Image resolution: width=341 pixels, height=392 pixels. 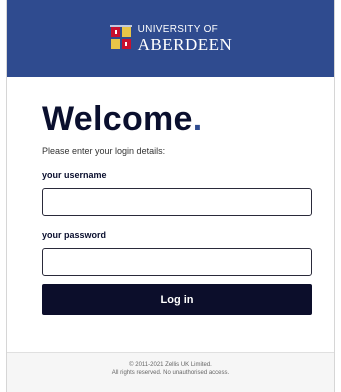 What do you see at coordinates (104, 151) in the screenshot?
I see `login-instructions: Please enter your login details:` at bounding box center [104, 151].